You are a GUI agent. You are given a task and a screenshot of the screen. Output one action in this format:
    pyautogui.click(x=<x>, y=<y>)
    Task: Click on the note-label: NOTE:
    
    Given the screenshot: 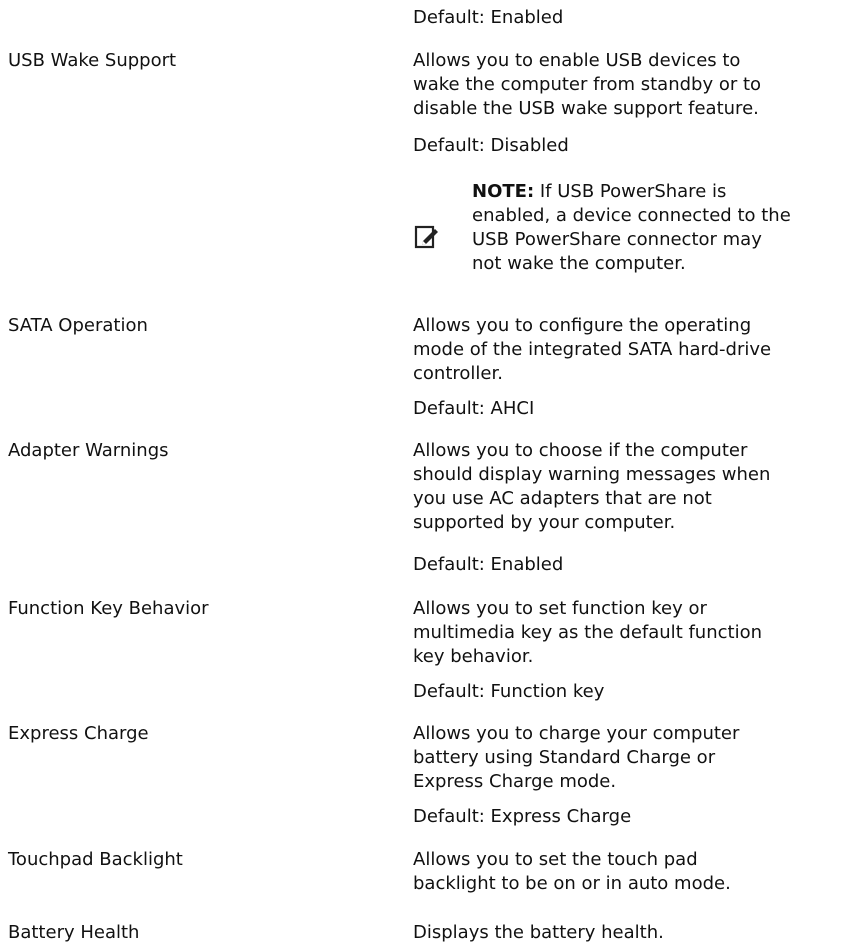 What is the action you would take?
    pyautogui.click(x=503, y=191)
    